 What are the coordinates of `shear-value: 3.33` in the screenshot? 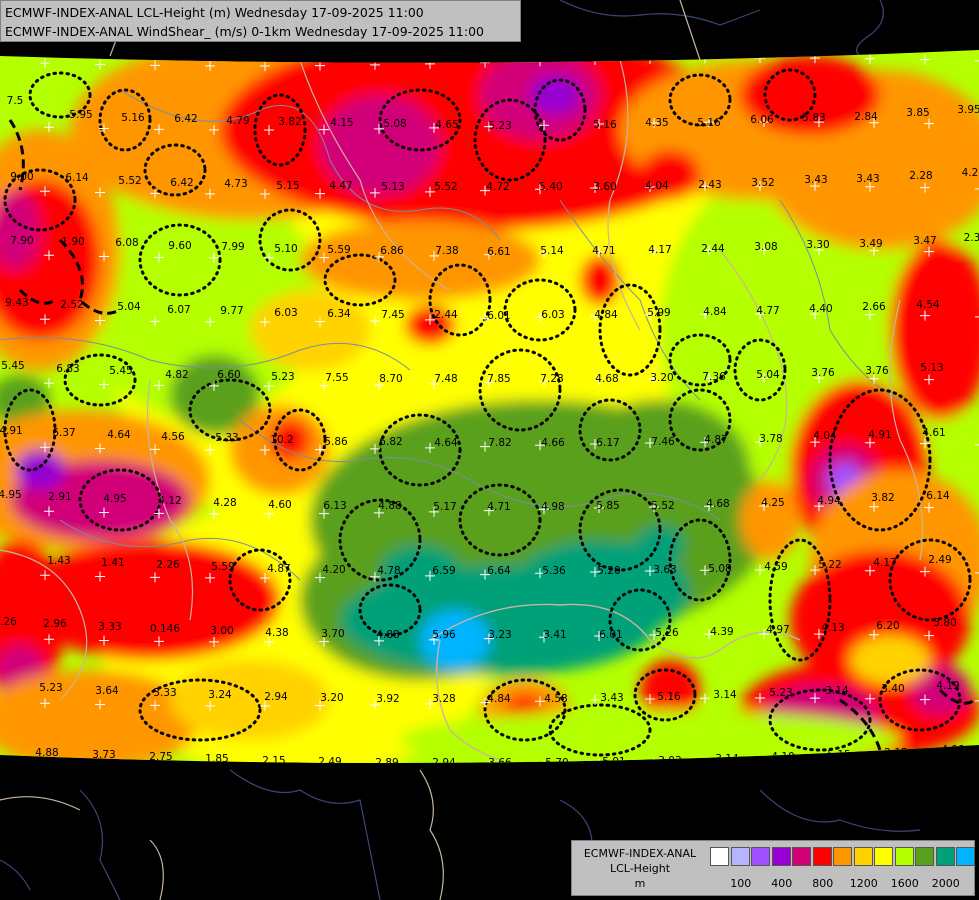 It's located at (109, 627).